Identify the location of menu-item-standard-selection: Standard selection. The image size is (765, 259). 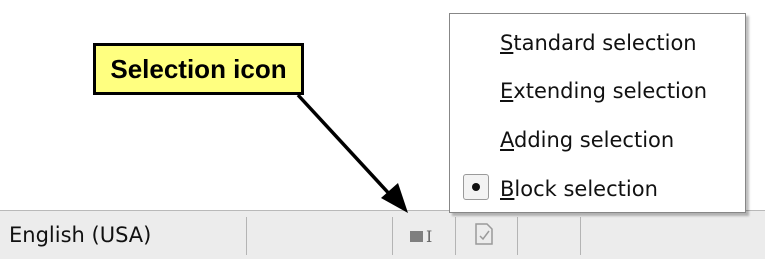
(598, 43).